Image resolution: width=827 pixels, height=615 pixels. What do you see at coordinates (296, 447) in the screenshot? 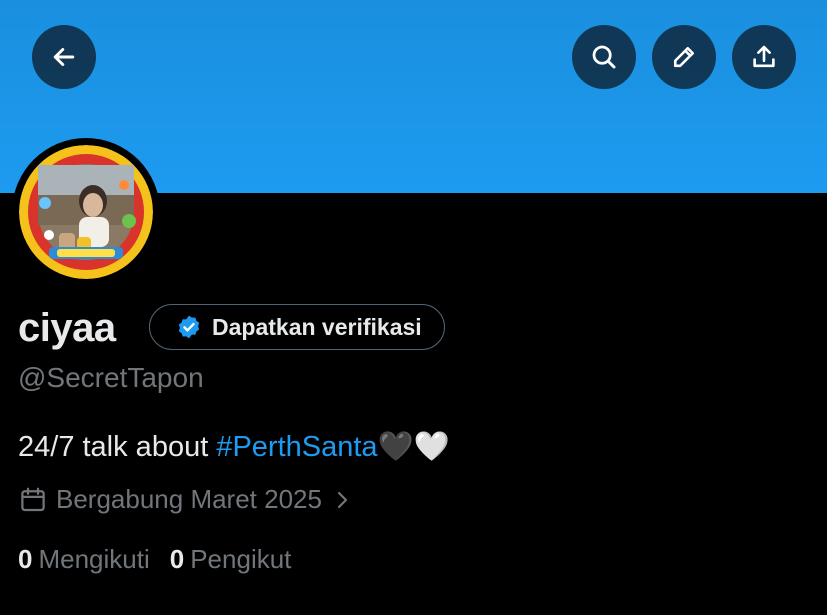
I see `bio-hashtag-link: #PerthSanta` at bounding box center [296, 447].